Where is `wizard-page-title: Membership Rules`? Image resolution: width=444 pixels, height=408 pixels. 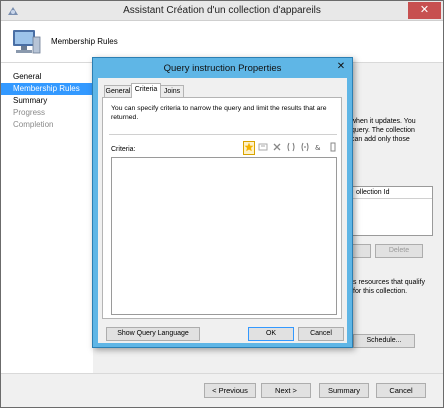
wizard-page-title: Membership Rules is located at coordinates (84, 41).